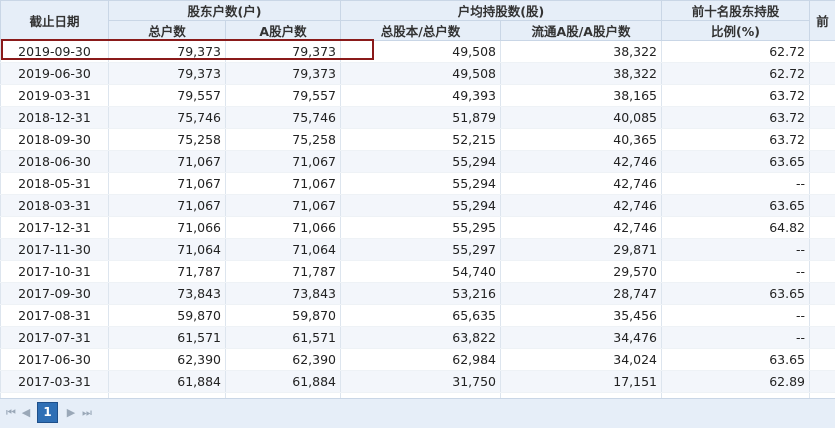  I want to click on table-row: 2018-05-3171,06771,06755,29442,746--, so click(418, 184).